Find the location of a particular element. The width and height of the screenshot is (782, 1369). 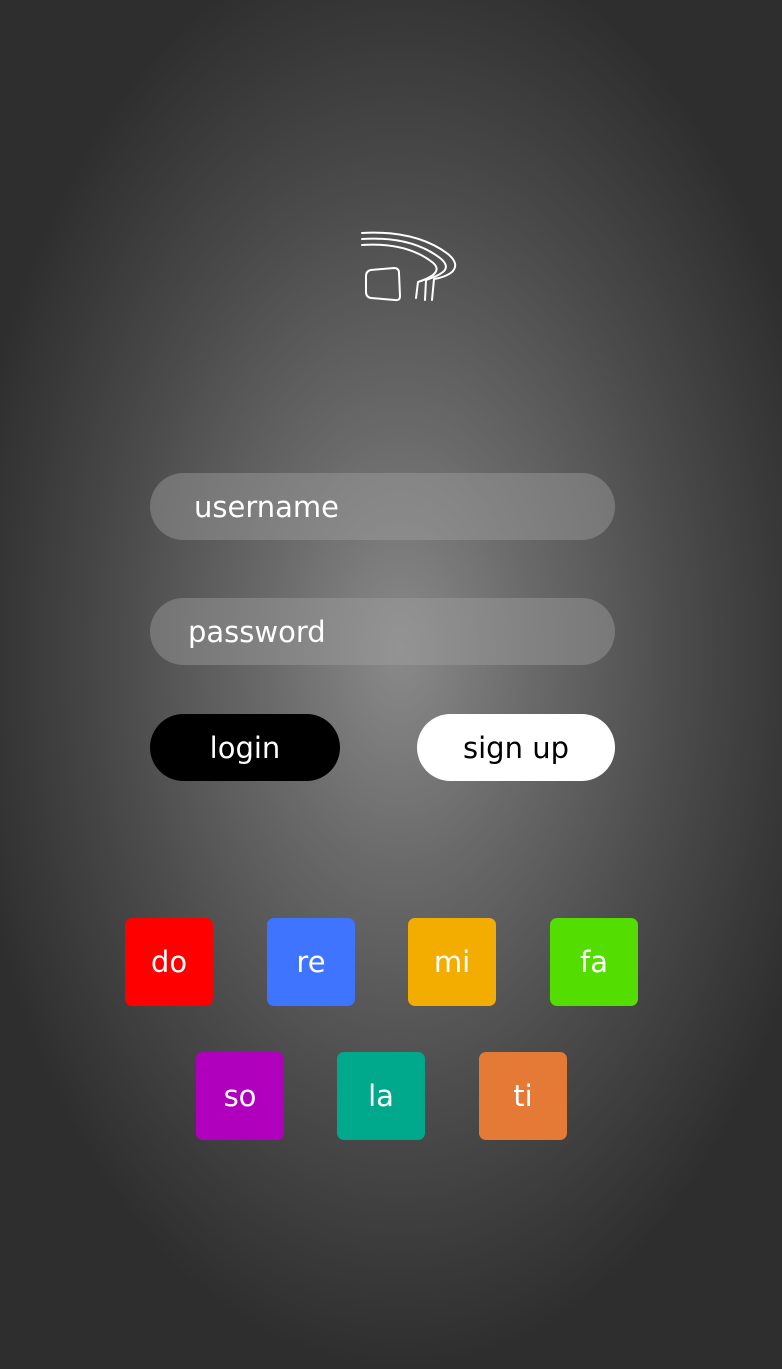

note-button-so: so is located at coordinates (240, 1096).